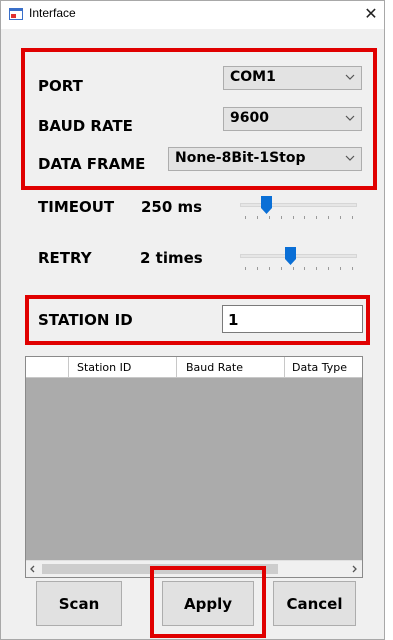 The image size is (393, 640). Describe the element at coordinates (52, 13) in the screenshot. I see `window-title: Interface` at that location.